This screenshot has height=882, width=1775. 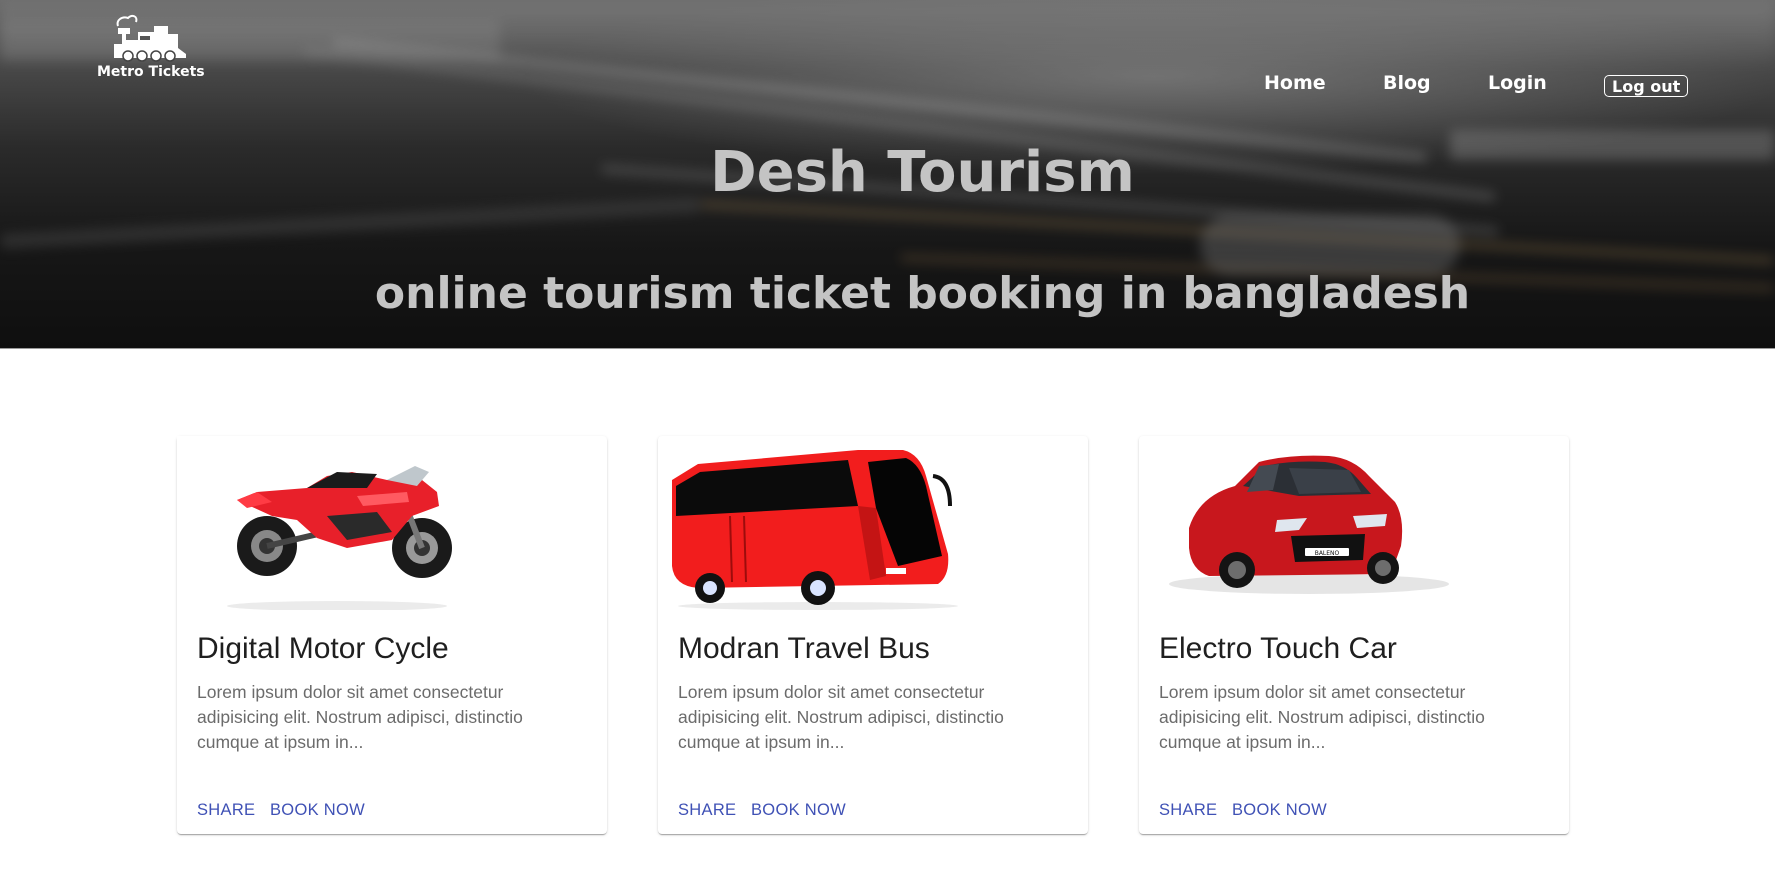 What do you see at coordinates (804, 648) in the screenshot?
I see `card-title: Modran Travel Bus` at bounding box center [804, 648].